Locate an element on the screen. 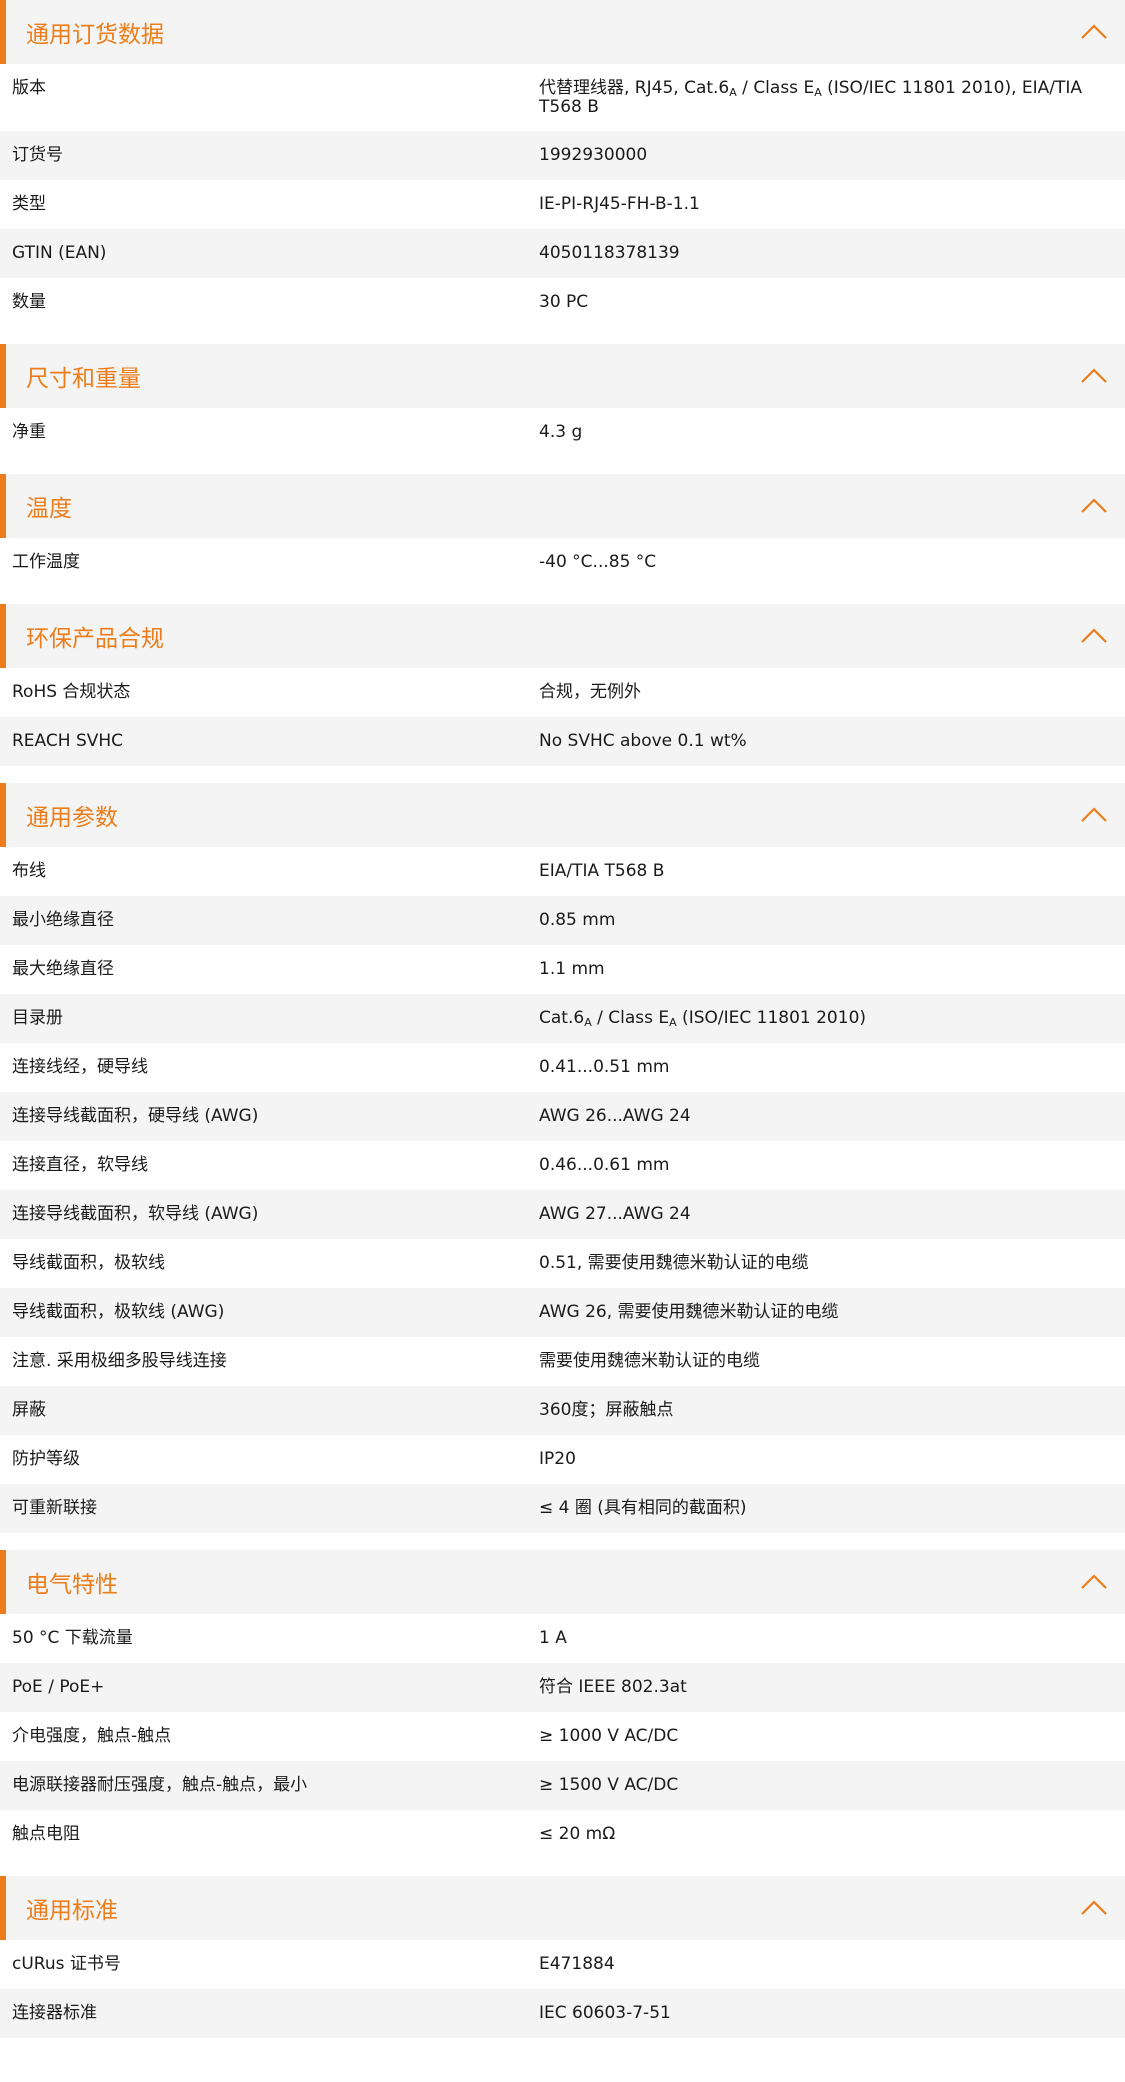 Image resolution: width=1125 pixels, height=2082 pixels. spec-label: REACH SVHC is located at coordinates (68, 741).